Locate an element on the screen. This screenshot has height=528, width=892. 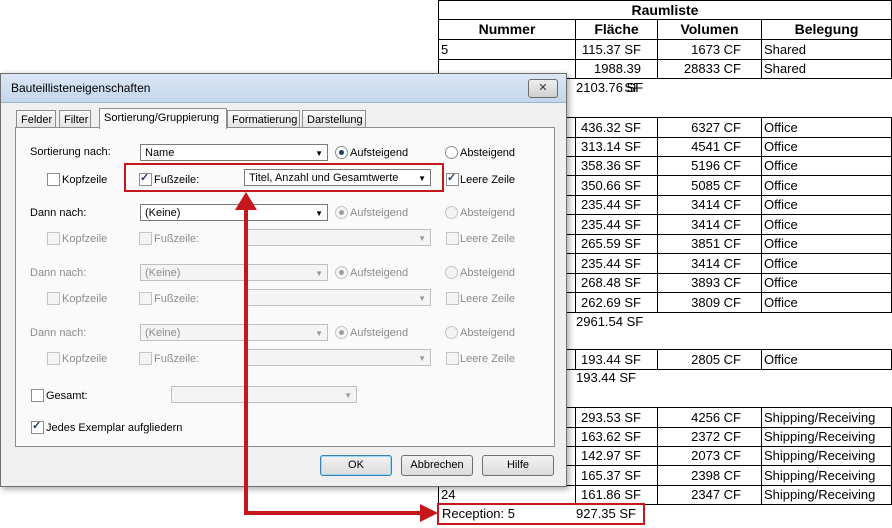
group-total-area: 2103.76 SF is located at coordinates (610, 87).